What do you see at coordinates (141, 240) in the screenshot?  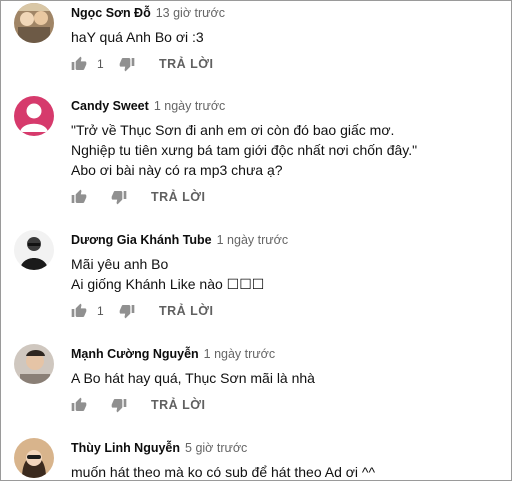 I see `comment-author: Dương Gia Khánh Tube` at bounding box center [141, 240].